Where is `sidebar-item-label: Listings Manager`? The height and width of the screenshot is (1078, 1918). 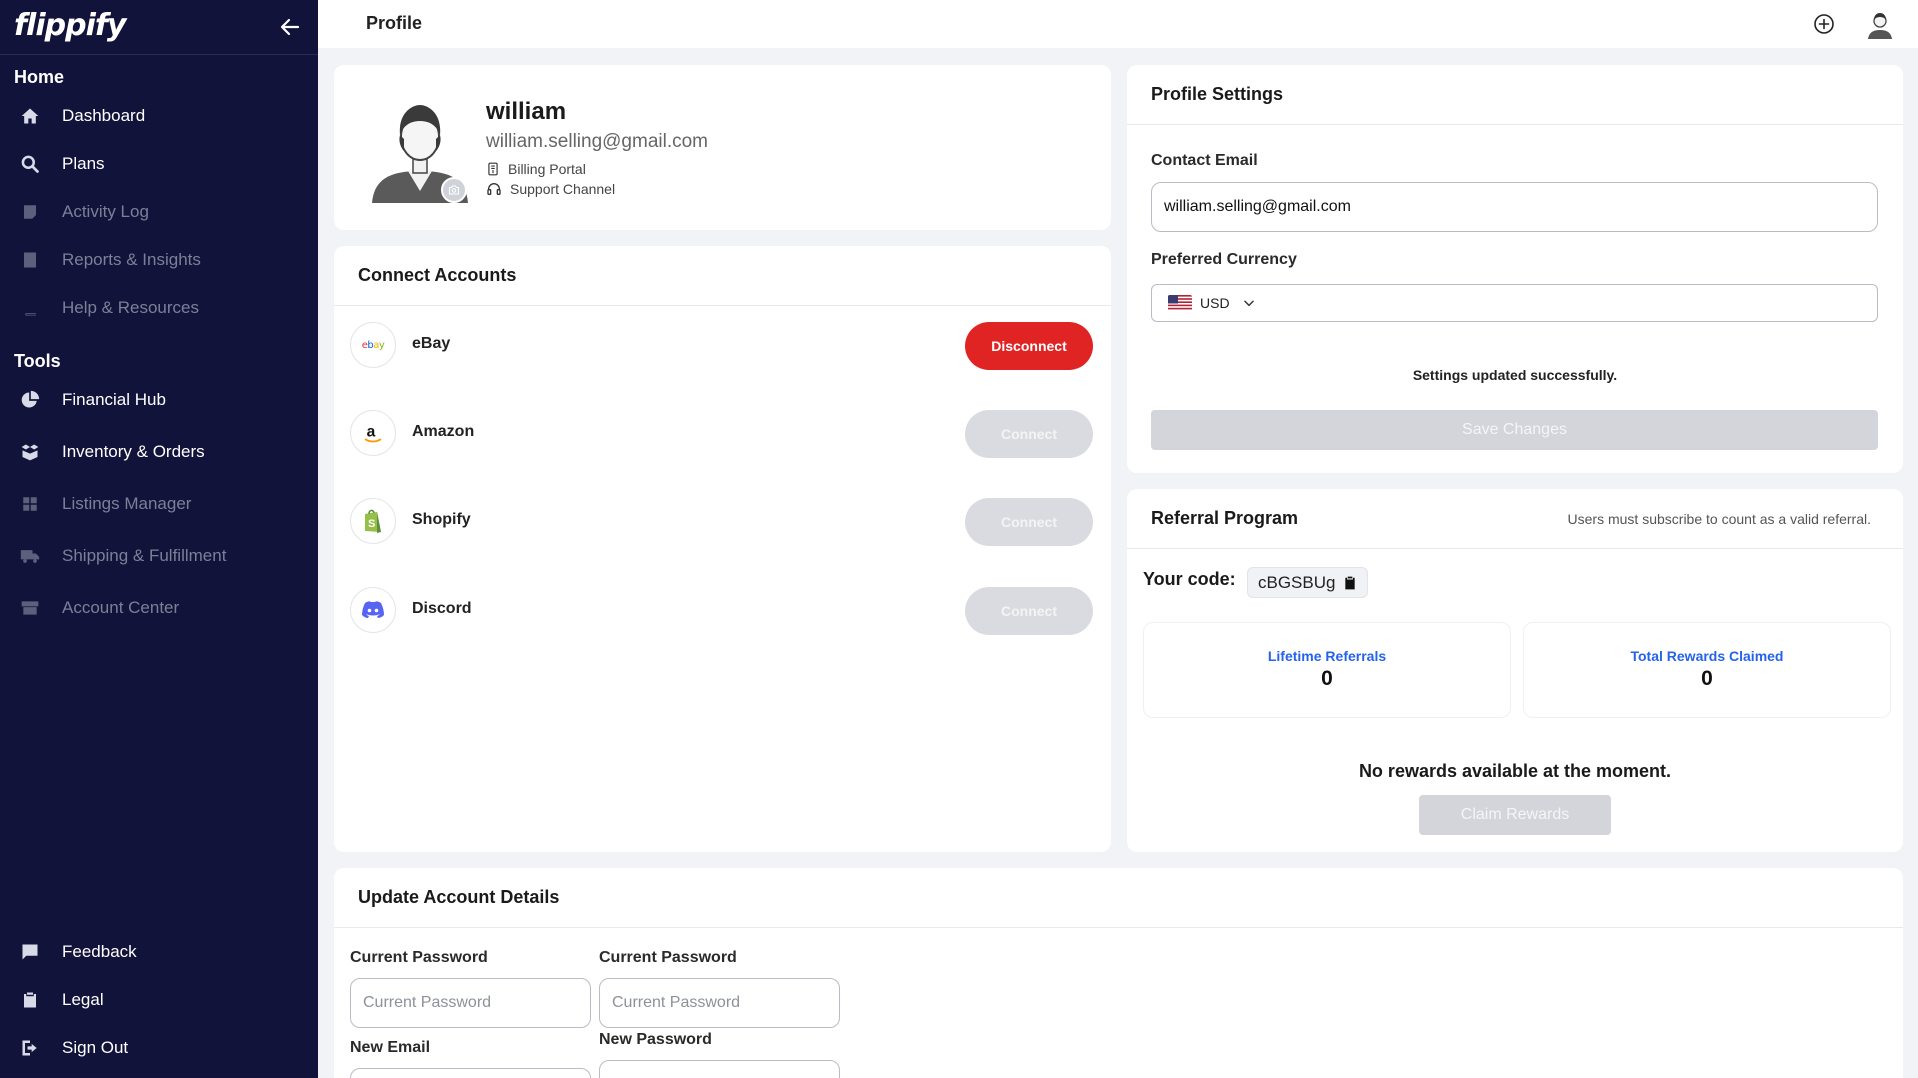
sidebar-item-label: Listings Manager is located at coordinates (127, 503).